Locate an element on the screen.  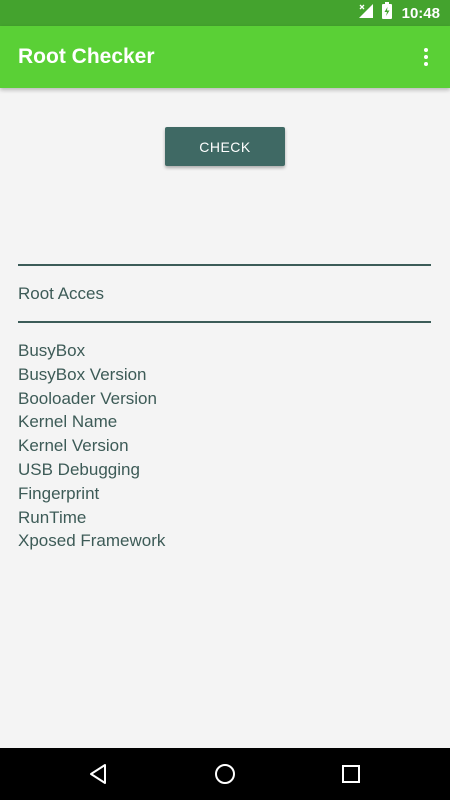
root-access-label: Root Acces is located at coordinates (61, 293).